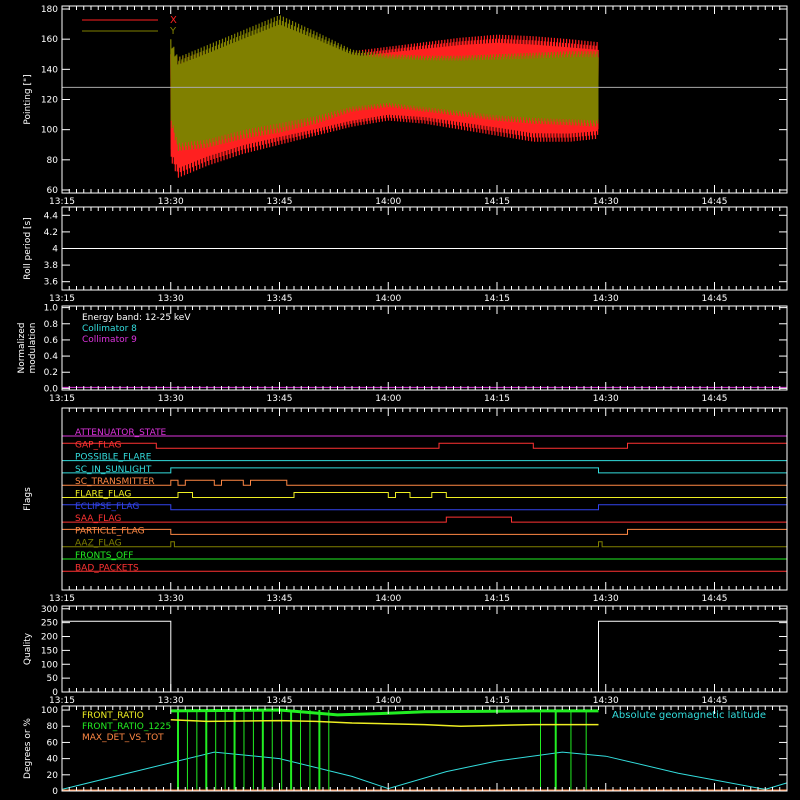 The image size is (800, 800). What do you see at coordinates (51, 357) in the screenshot?
I see `y-tick-label: 0.4` at bounding box center [51, 357].